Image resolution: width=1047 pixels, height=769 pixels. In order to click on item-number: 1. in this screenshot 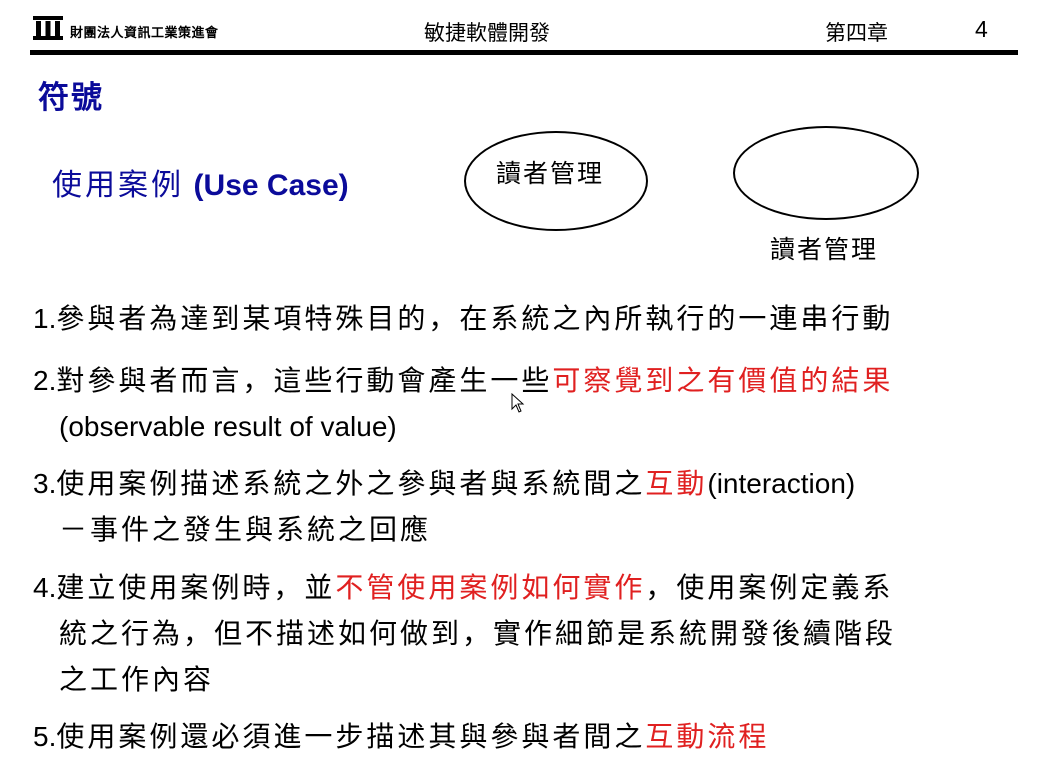, I will do `click(45, 318)`.